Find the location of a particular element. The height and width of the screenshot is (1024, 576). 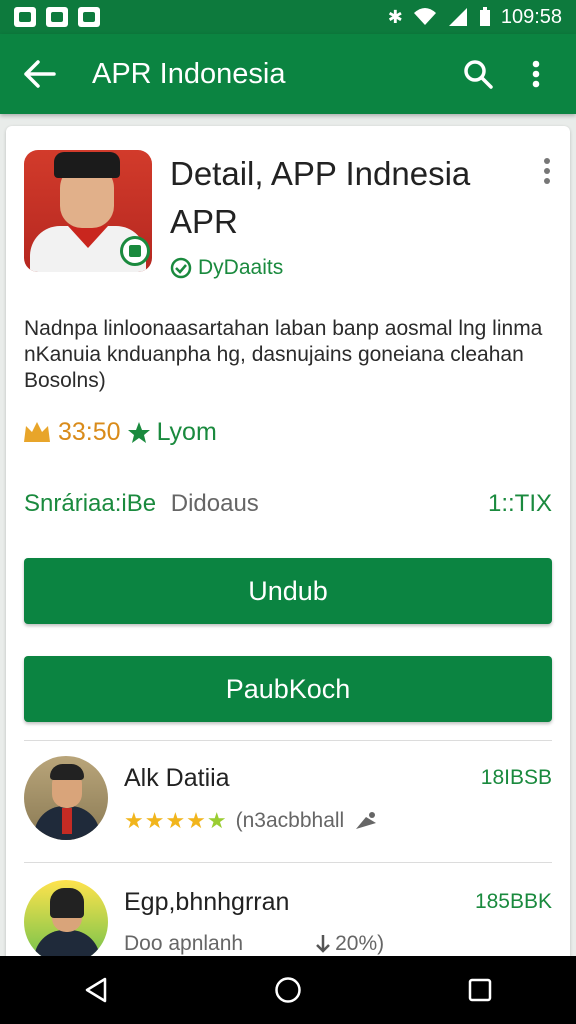

info-row: Snráriaa:iBe Didoaus 1::TIX is located at coordinates (288, 504).